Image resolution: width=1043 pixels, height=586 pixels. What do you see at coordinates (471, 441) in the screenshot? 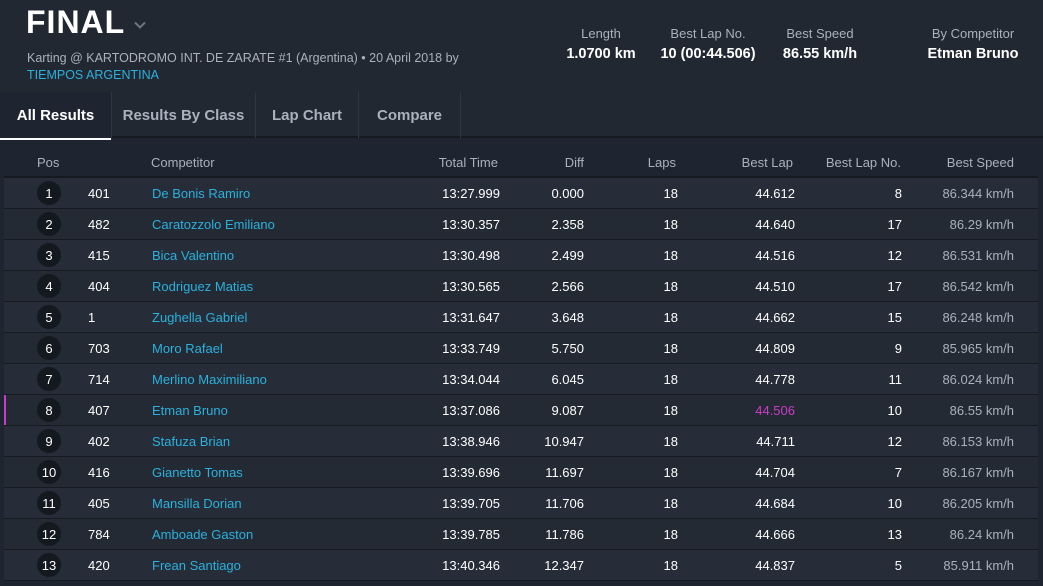
I see `total-time: 13:38.946` at bounding box center [471, 441].